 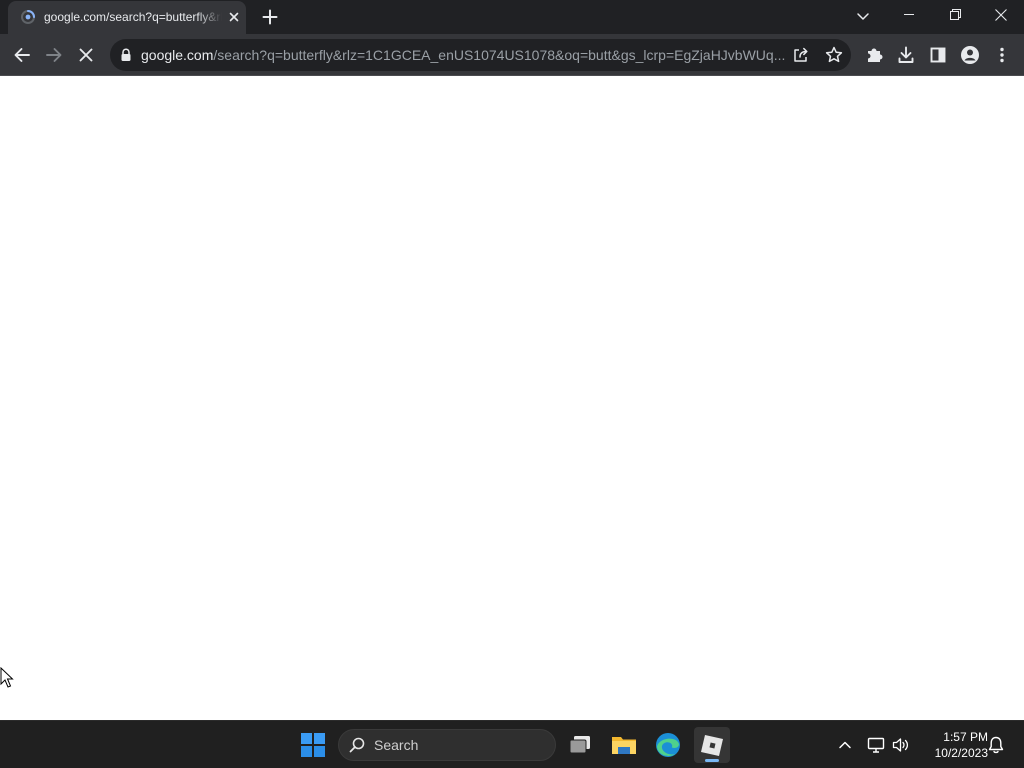 What do you see at coordinates (7, 677) in the screenshot?
I see `mouse-cursor-icon` at bounding box center [7, 677].